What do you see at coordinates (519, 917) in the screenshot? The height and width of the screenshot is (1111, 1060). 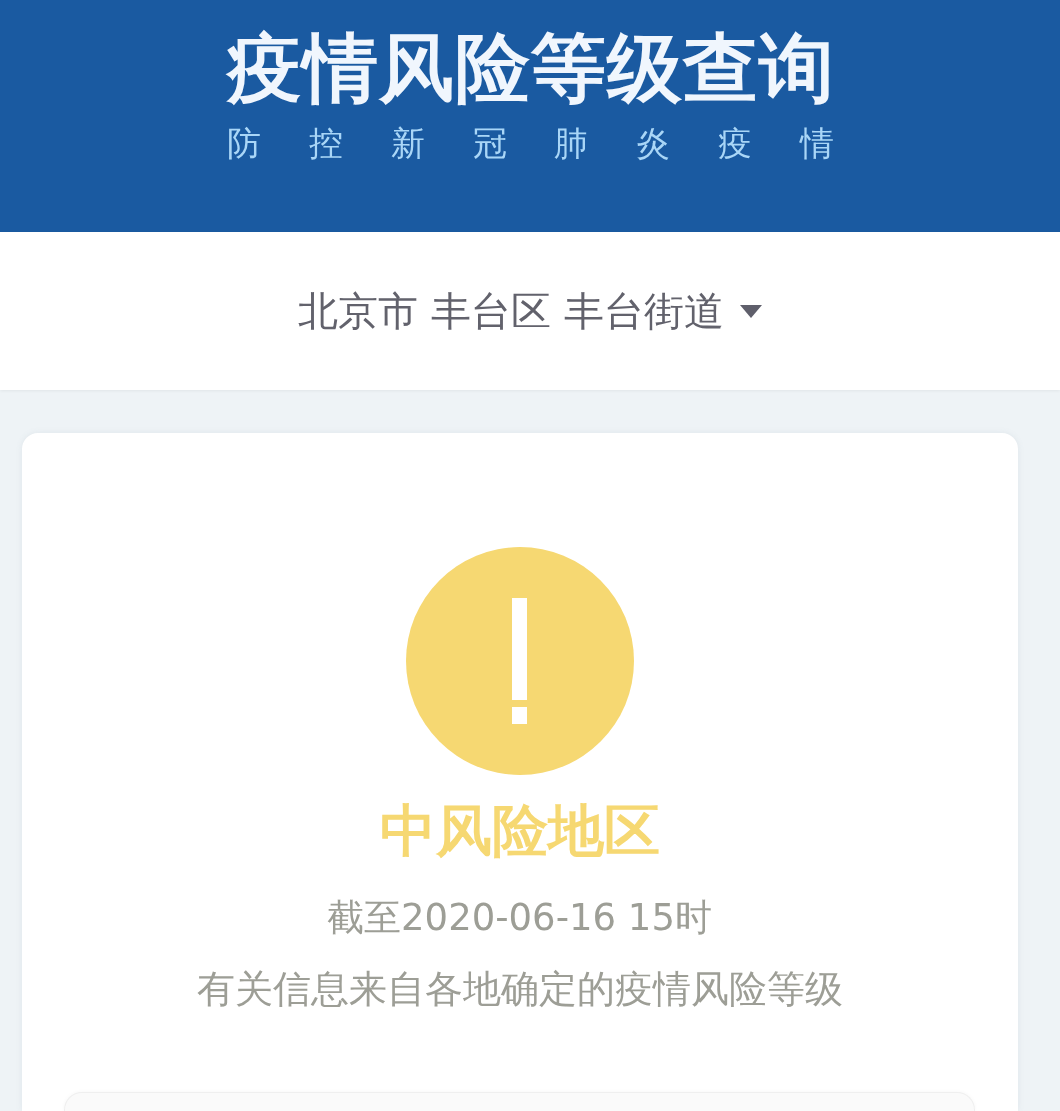 I see `update-time: 截至2020-06-16 15时` at bounding box center [519, 917].